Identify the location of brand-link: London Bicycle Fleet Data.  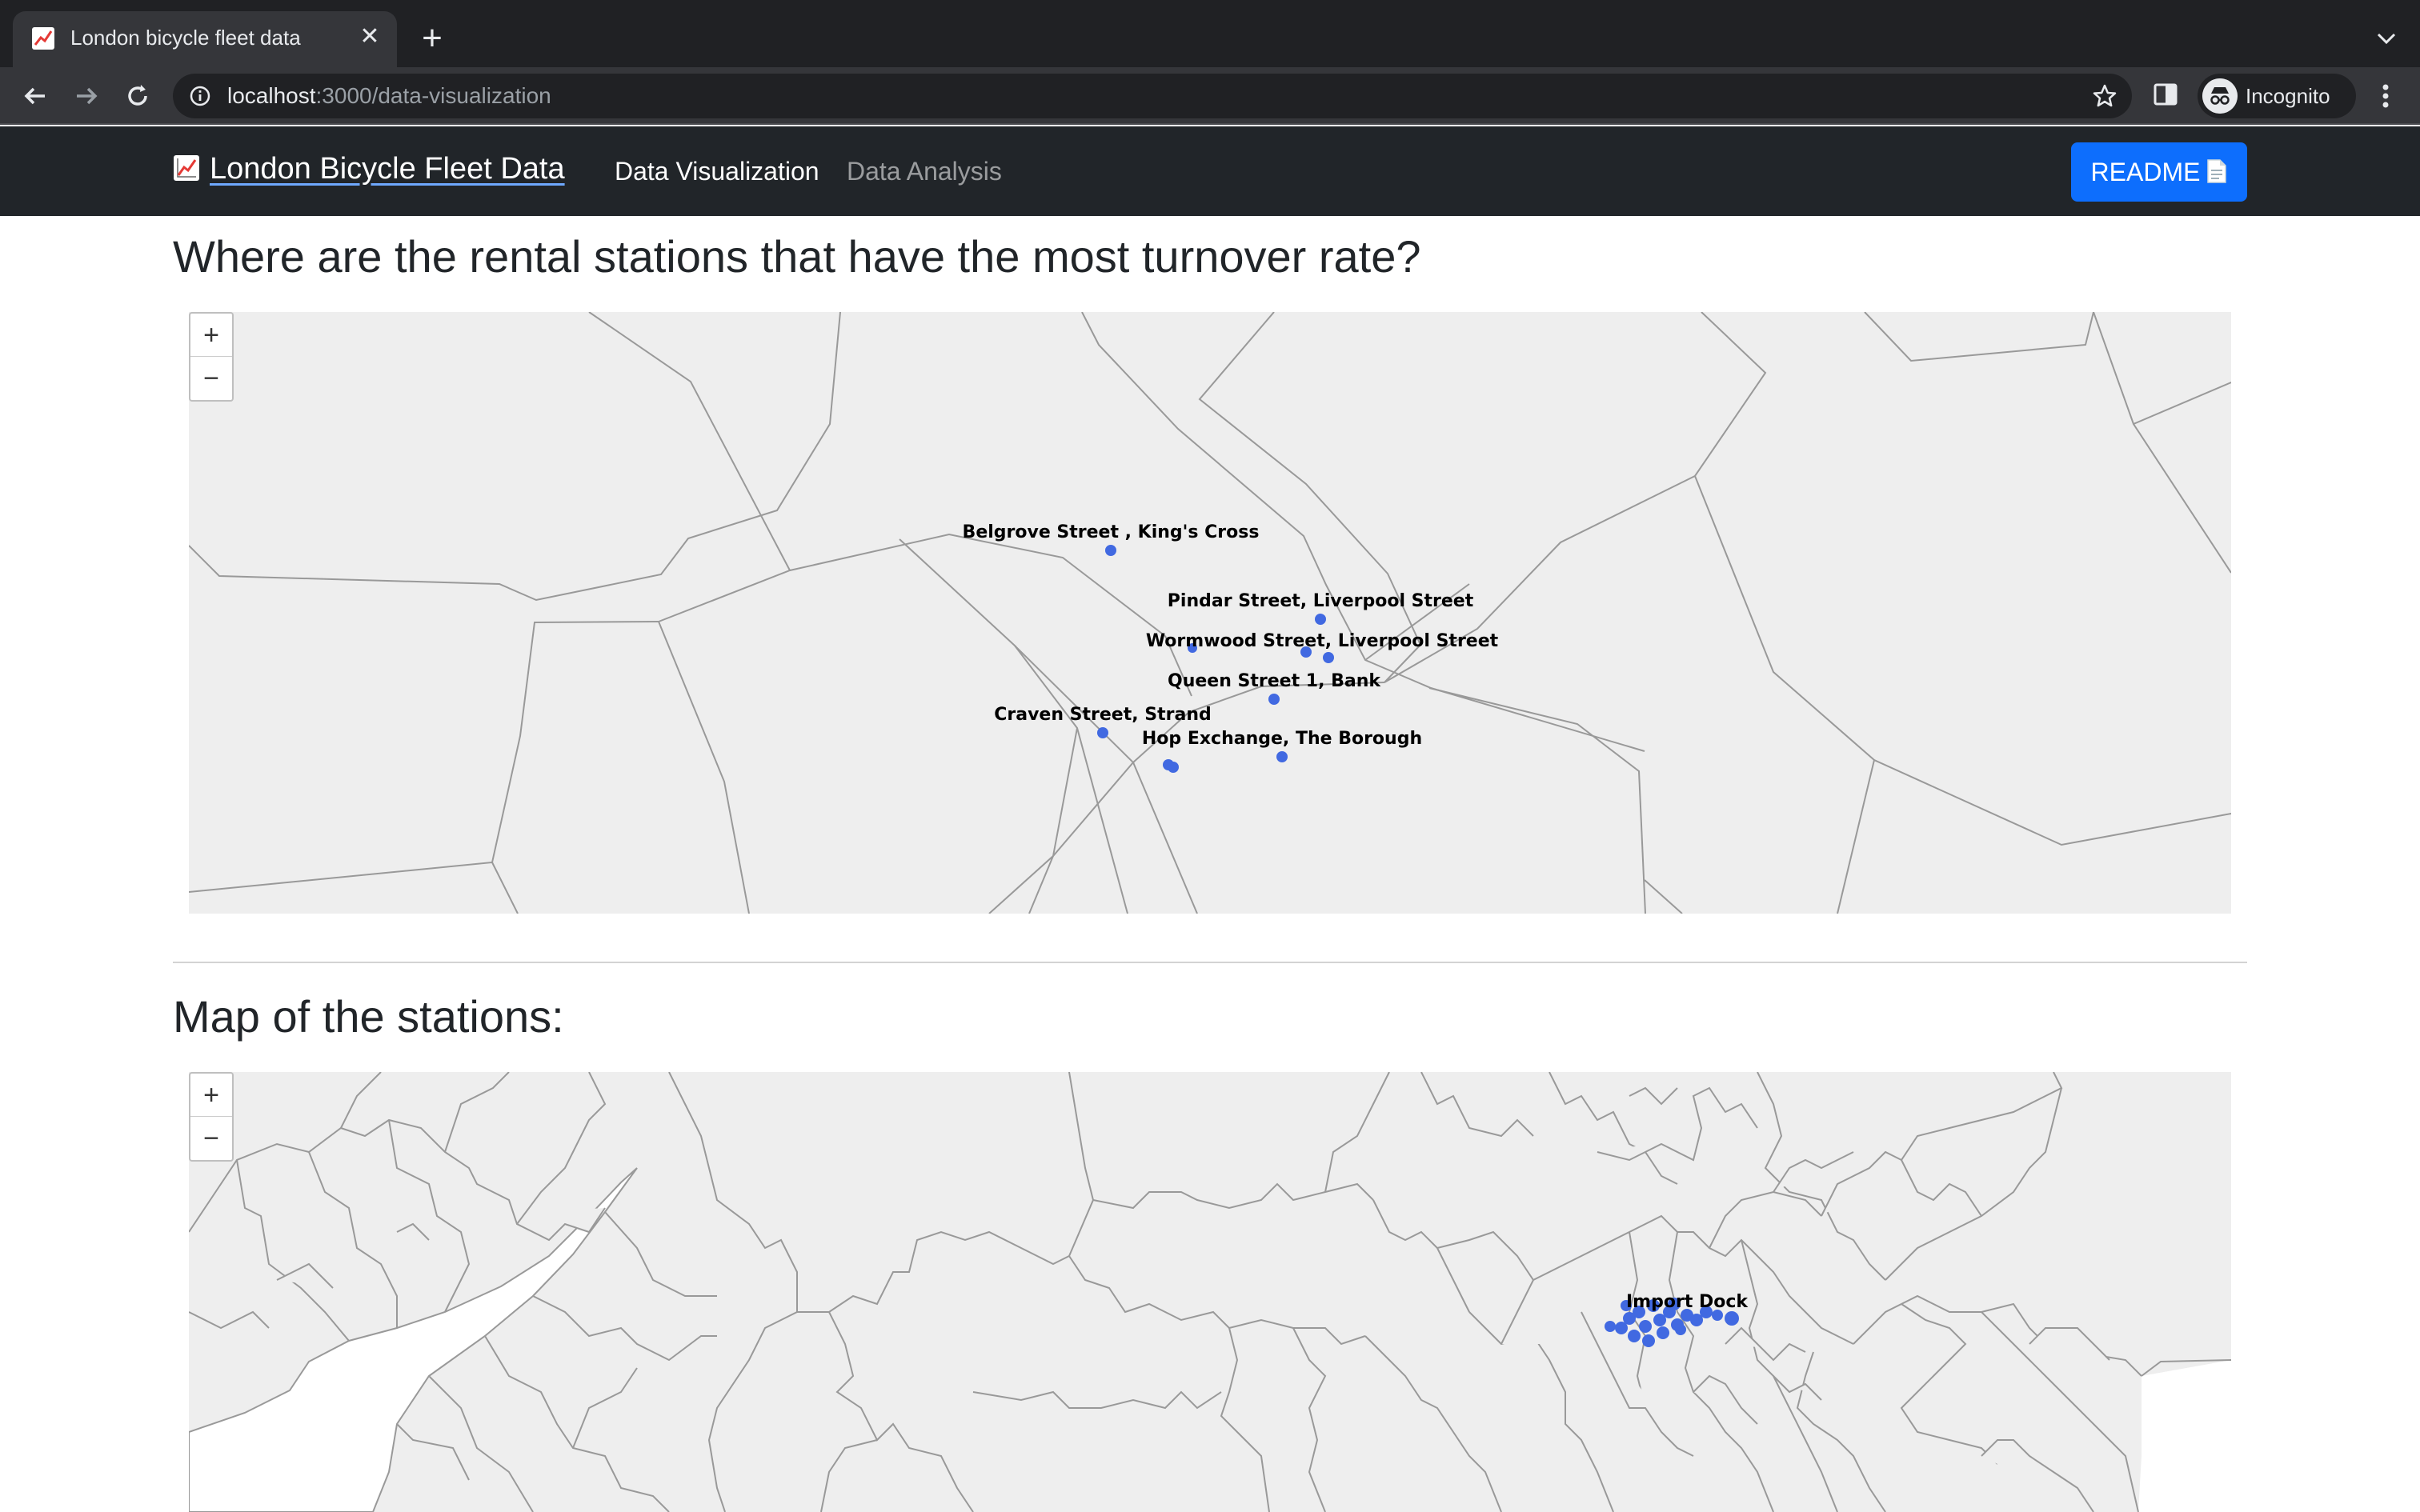
(369, 169).